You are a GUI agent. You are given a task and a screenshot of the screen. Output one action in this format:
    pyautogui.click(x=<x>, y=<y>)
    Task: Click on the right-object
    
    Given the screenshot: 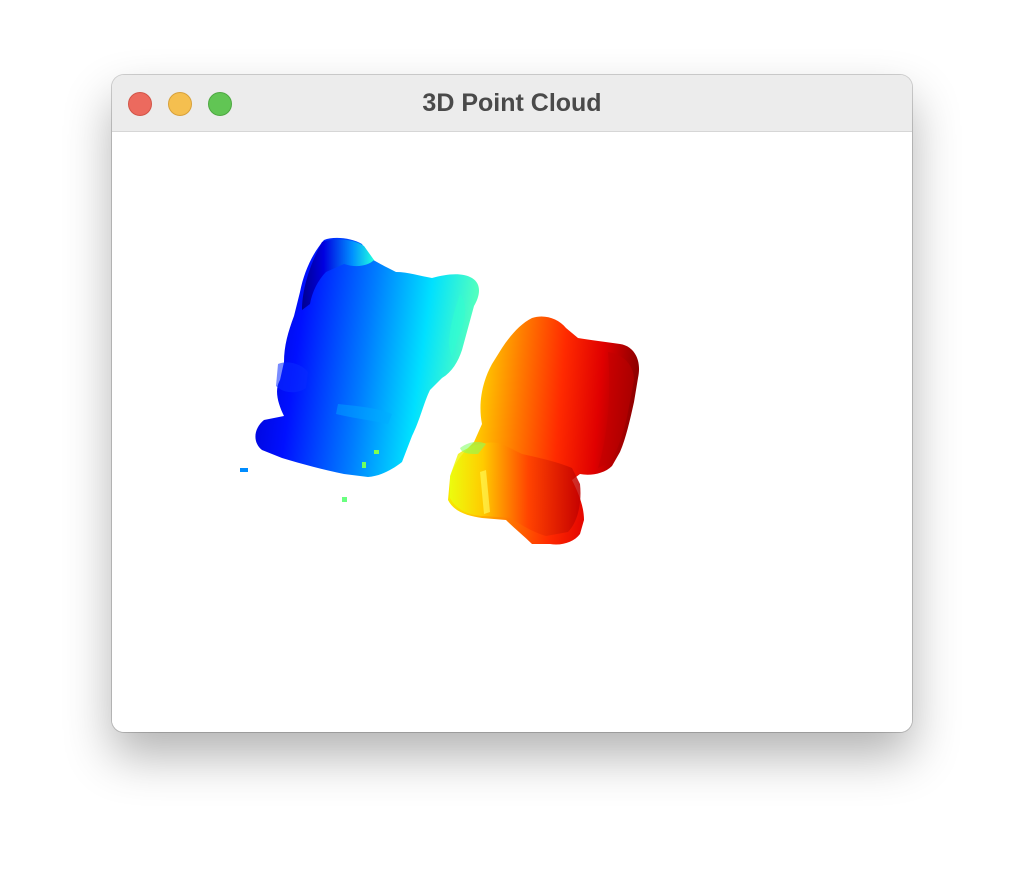 What is the action you would take?
    pyautogui.click(x=544, y=430)
    